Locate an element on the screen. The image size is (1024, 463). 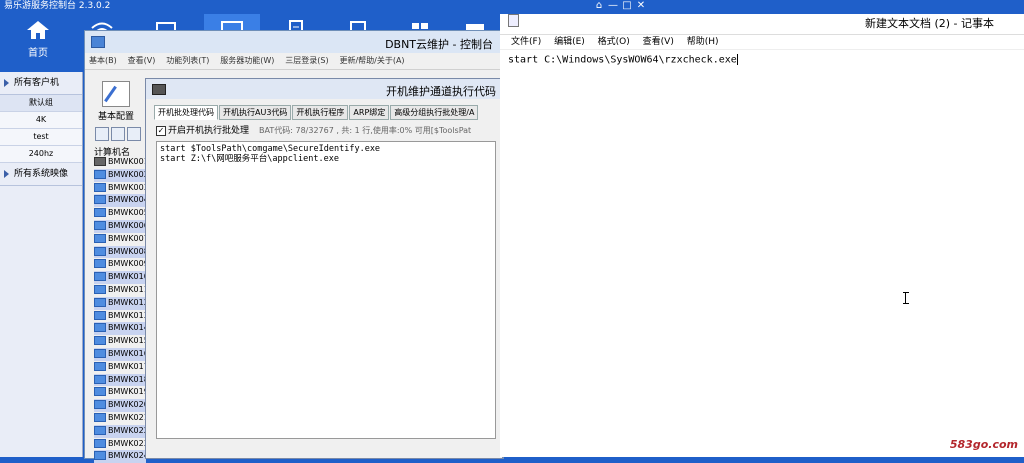
computer-row: BMWK022 is located at coordinates (120, 431).